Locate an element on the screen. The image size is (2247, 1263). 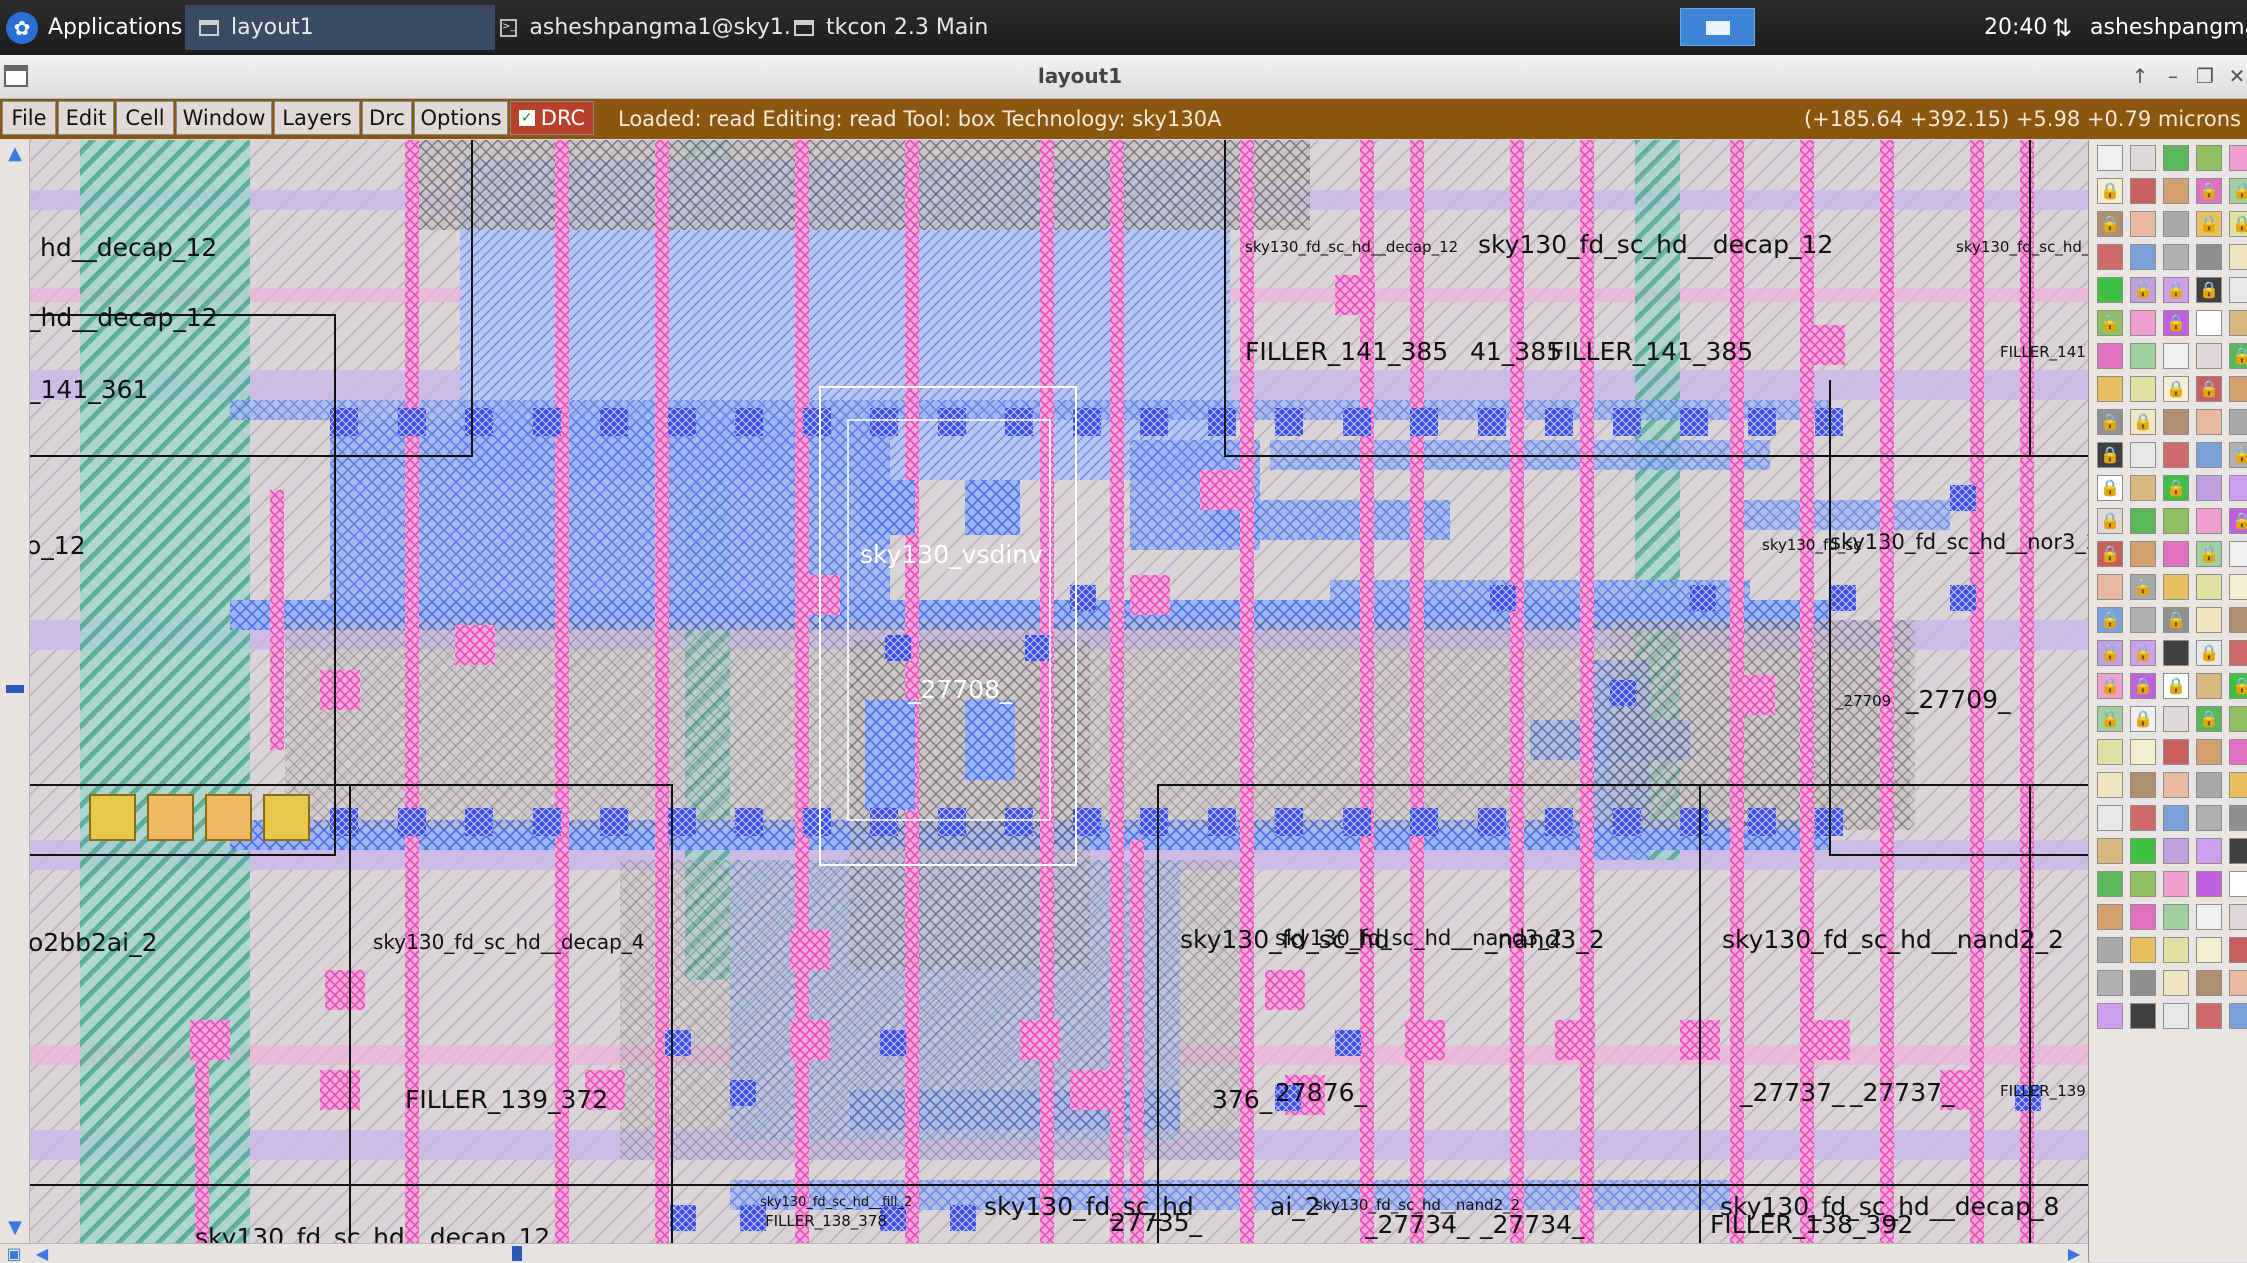
menu-cell: Cell is located at coordinates (145, 118).